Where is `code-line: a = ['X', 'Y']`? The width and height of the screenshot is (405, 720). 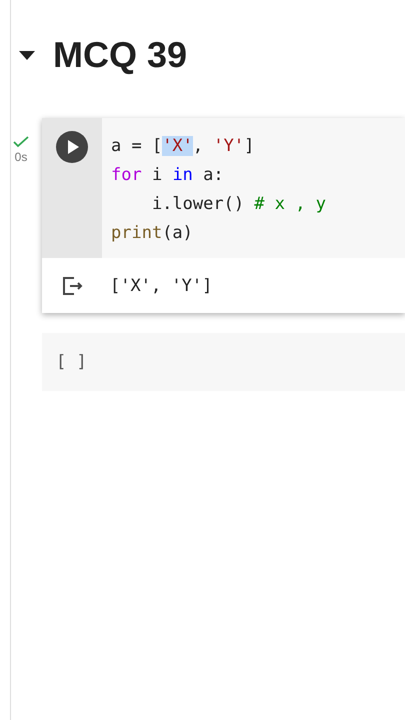 code-line: a = ['X', 'Y'] is located at coordinates (183, 146).